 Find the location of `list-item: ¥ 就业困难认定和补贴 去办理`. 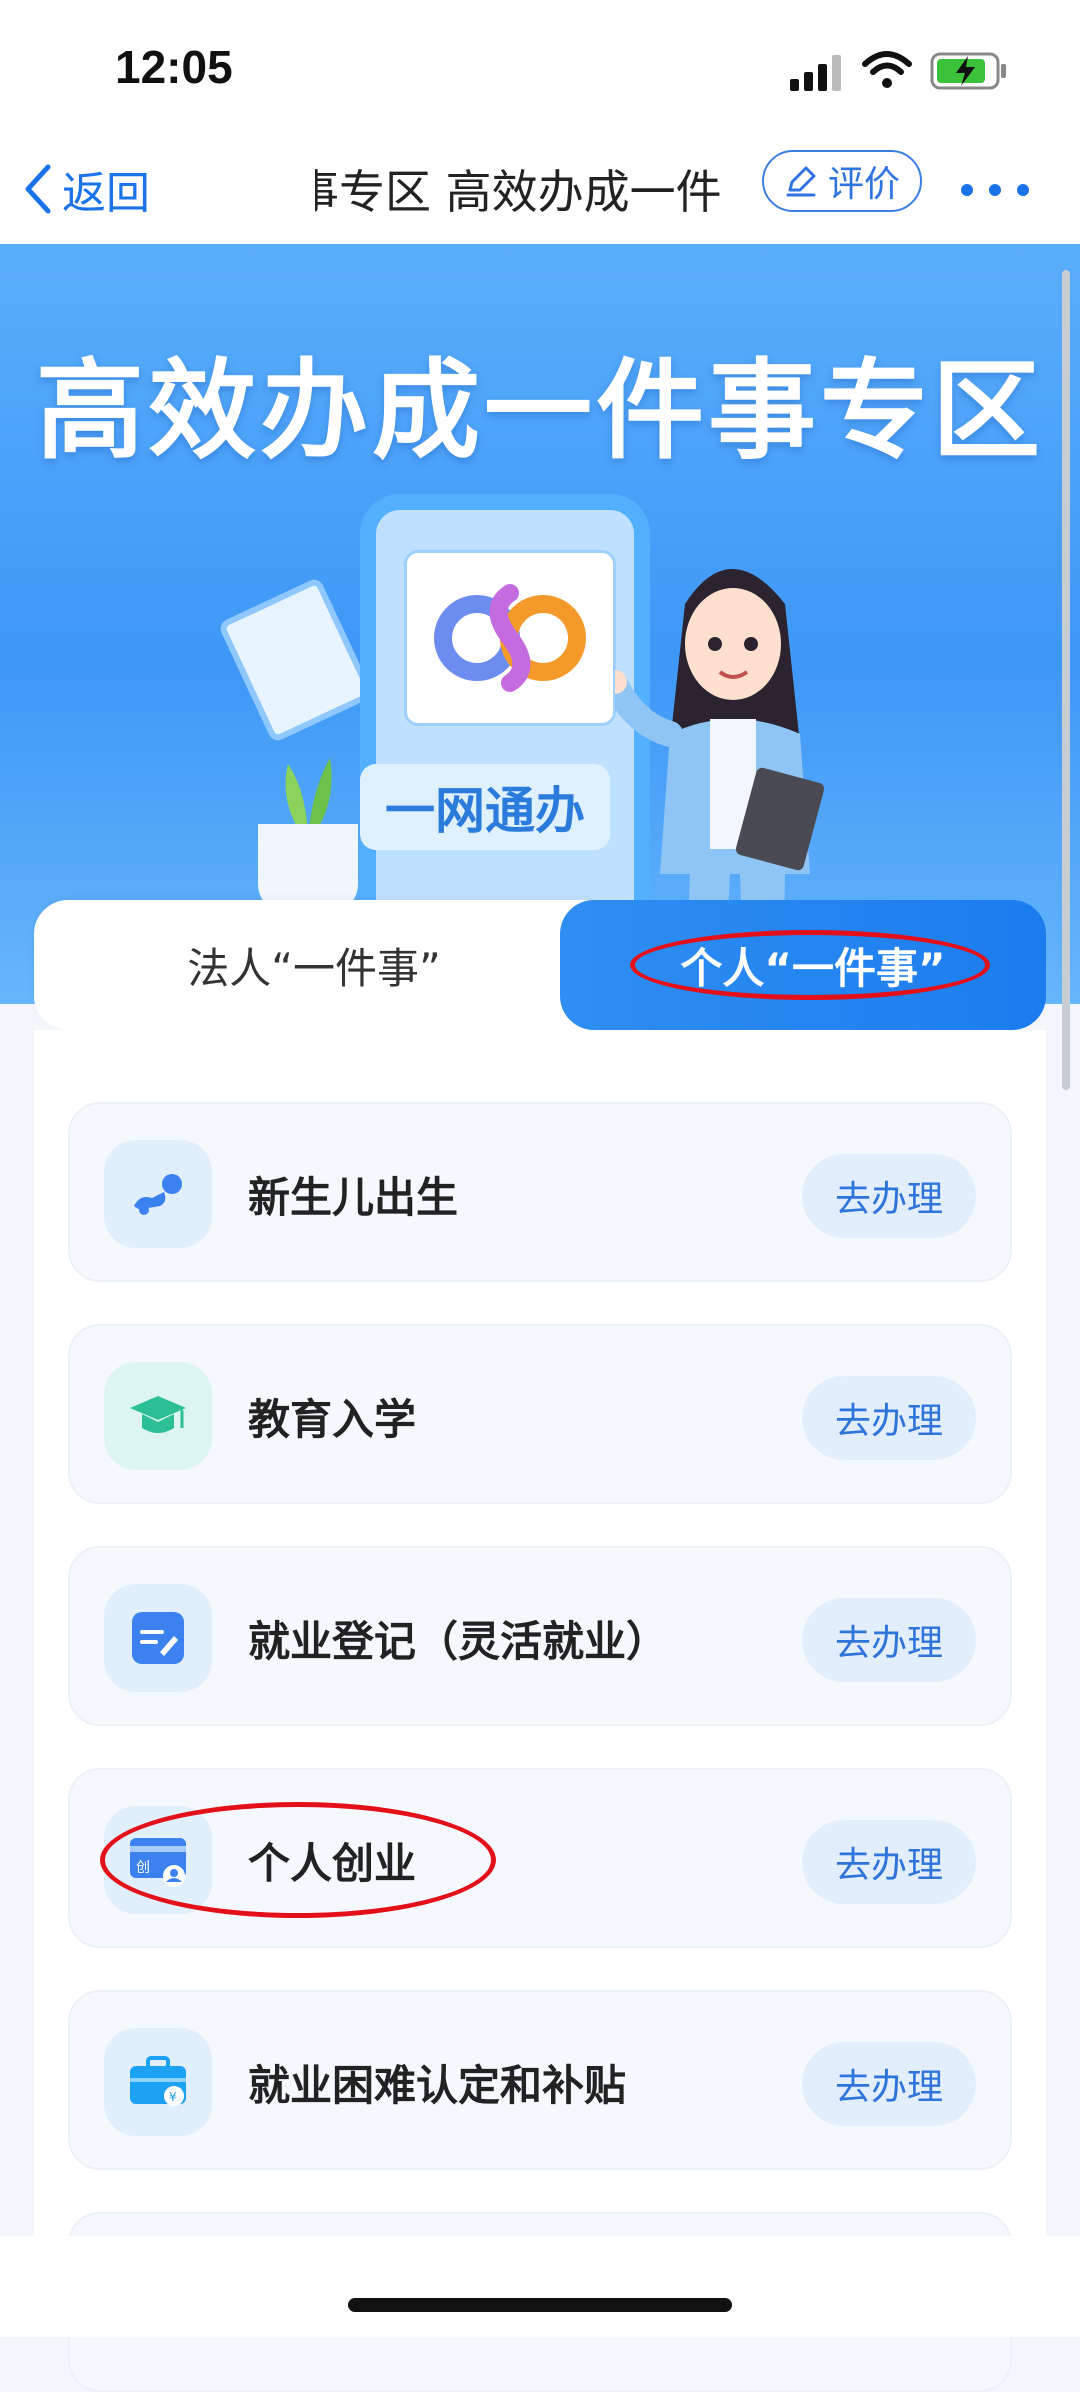

list-item: ¥ 就业困难认定和补贴 去办理 is located at coordinates (540, 2080).